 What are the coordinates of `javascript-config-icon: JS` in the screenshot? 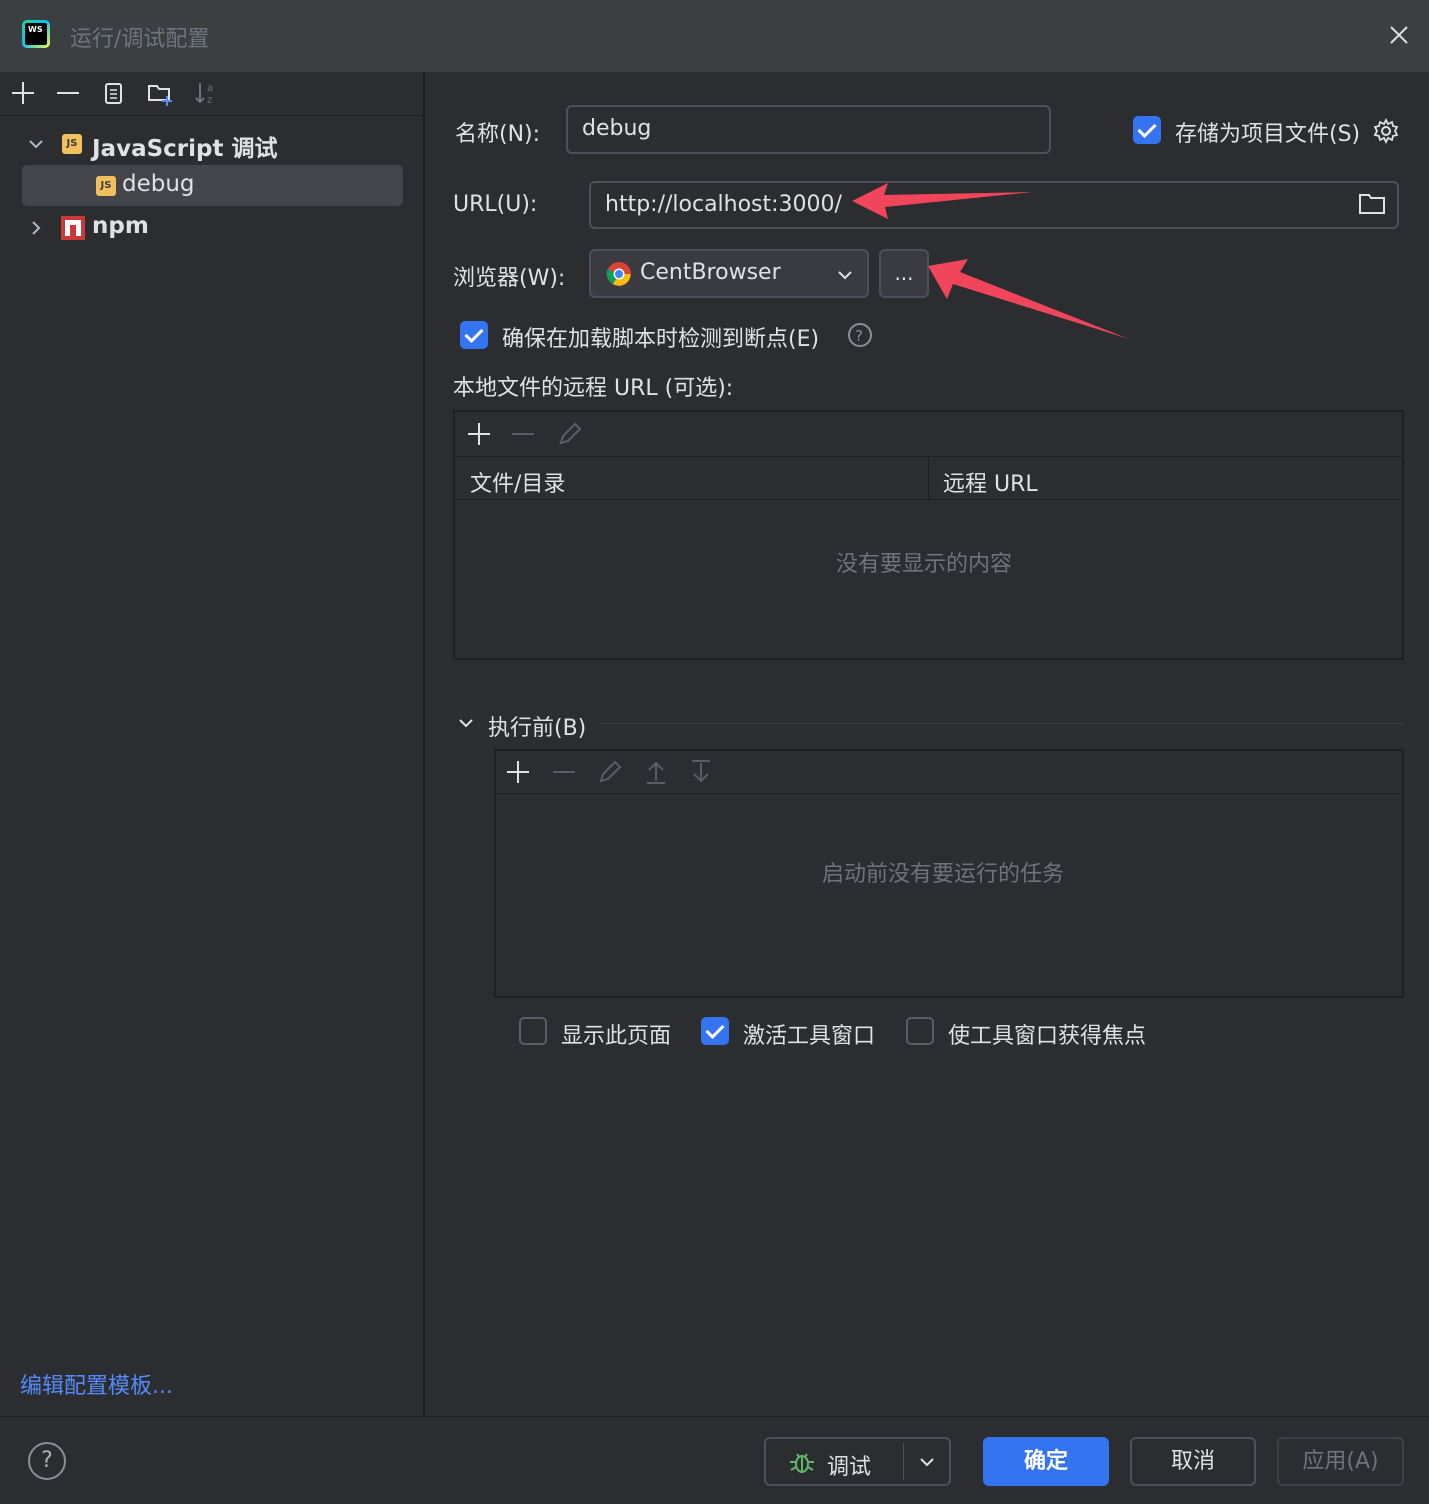 It's located at (106, 186).